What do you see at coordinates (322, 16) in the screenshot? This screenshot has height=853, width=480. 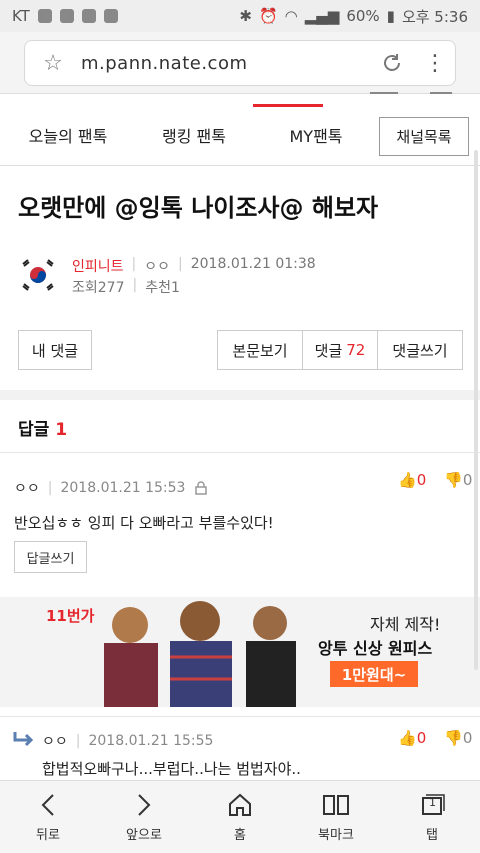 I see `signal-icon: ▂▄▆` at bounding box center [322, 16].